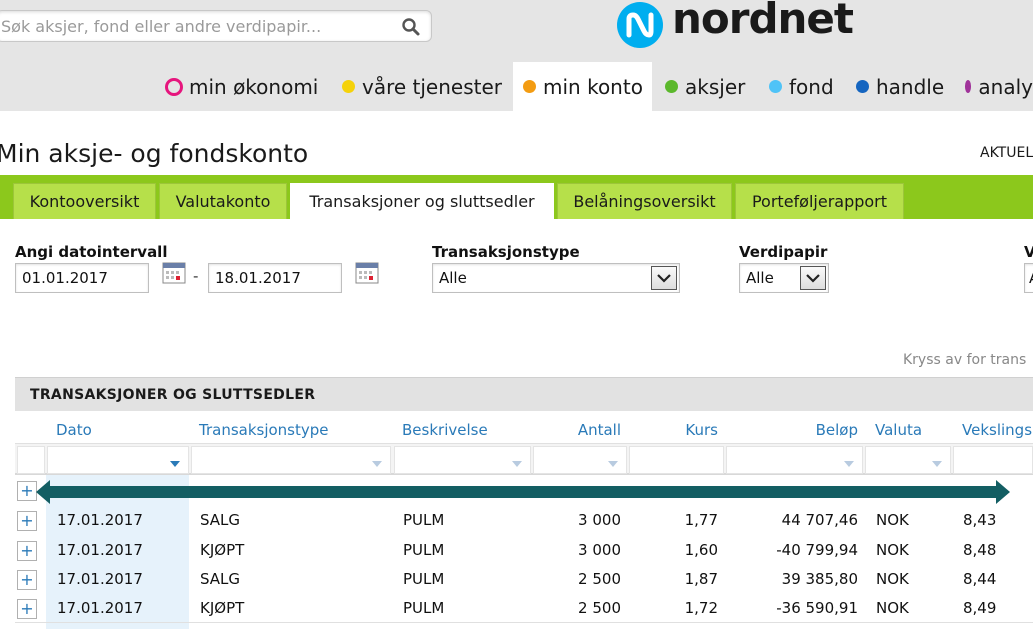 This screenshot has width=1033, height=629. I want to click on transaction-type-select: Alle, so click(556, 278).